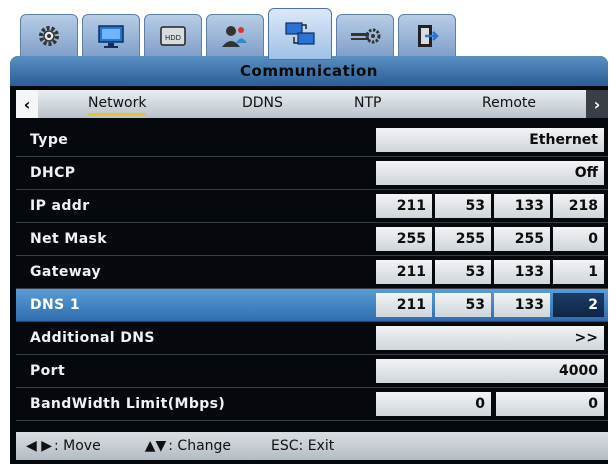  What do you see at coordinates (509, 103) in the screenshot?
I see `subtab-remote: Remote` at bounding box center [509, 103].